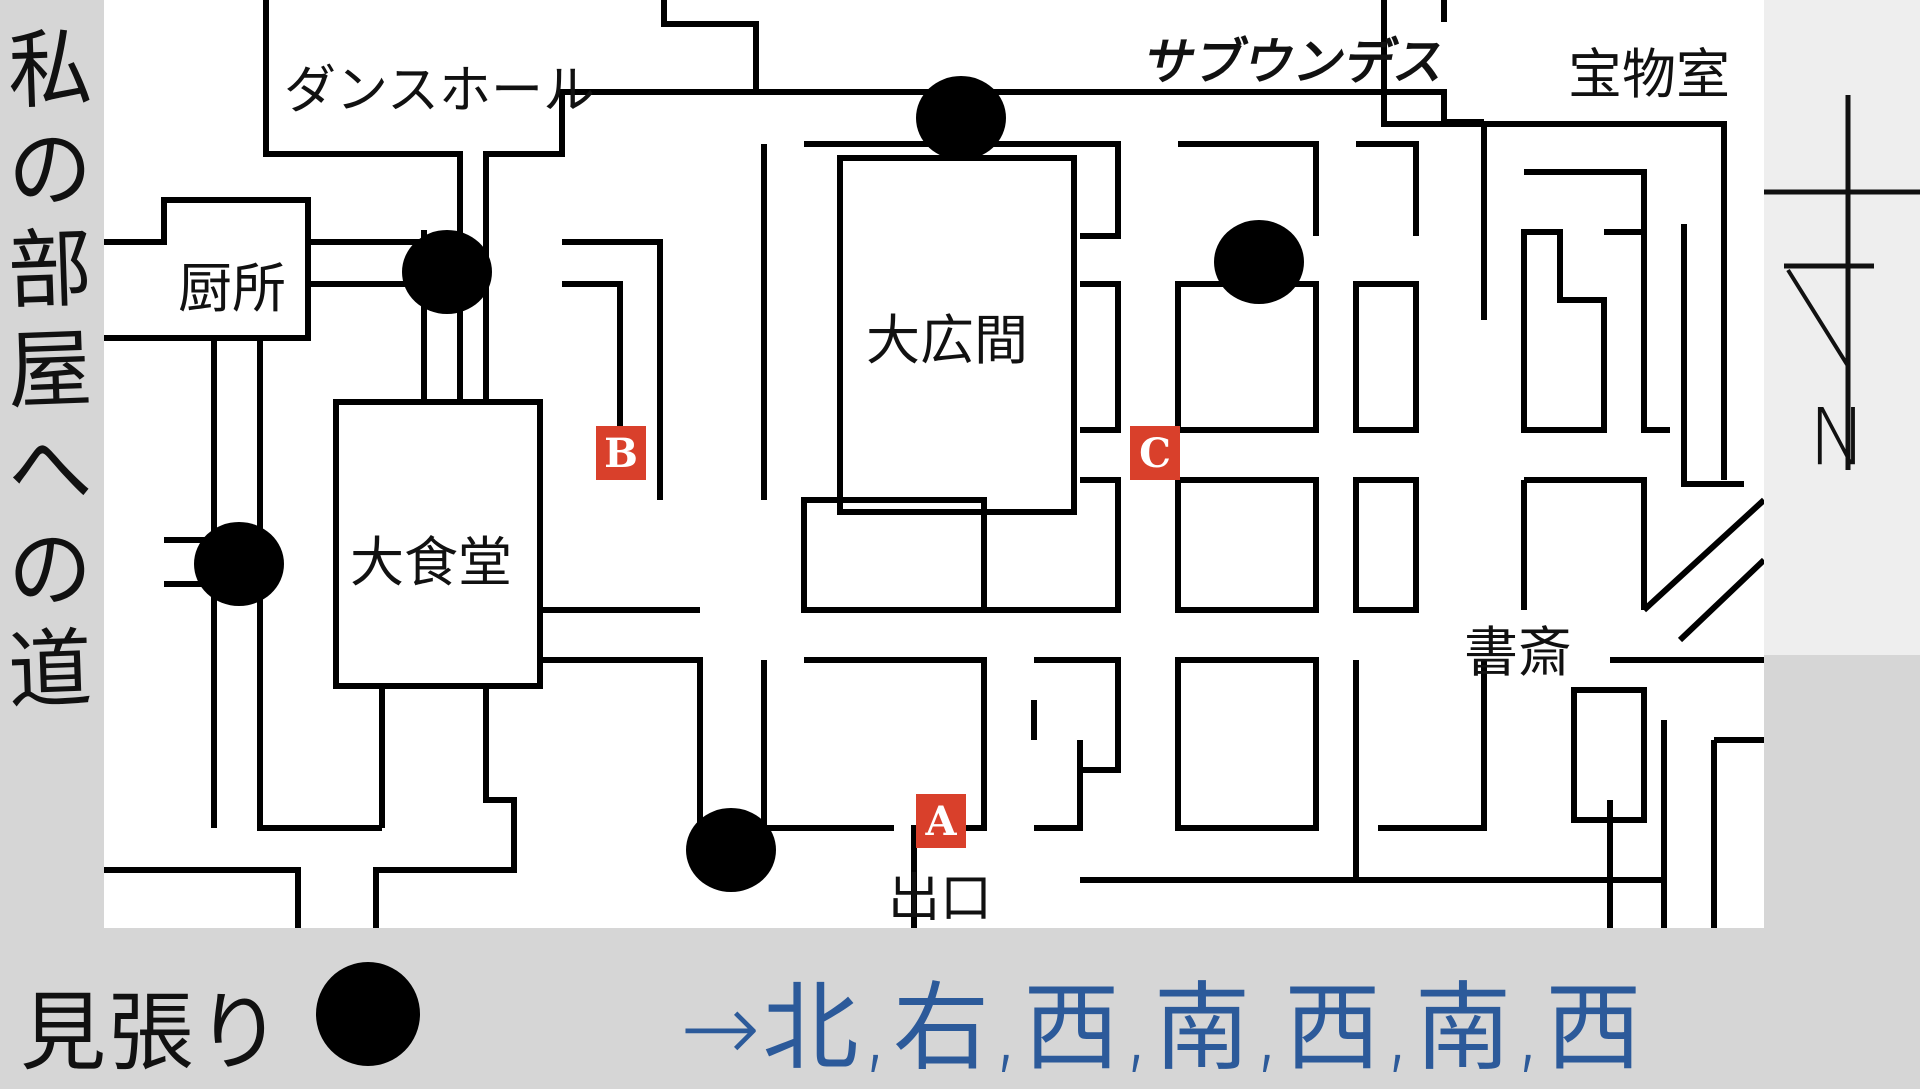  Describe the element at coordinates (50, 670) in the screenshot. I see `title-char: 道` at that location.